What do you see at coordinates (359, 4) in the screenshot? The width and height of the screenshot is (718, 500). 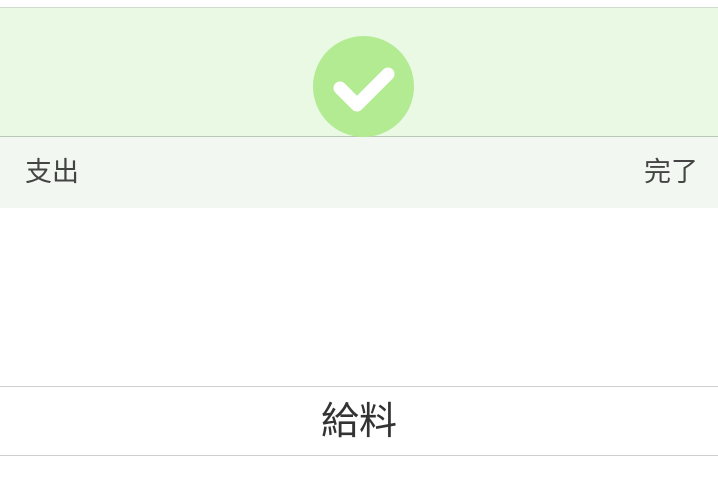 I see `top-strip` at bounding box center [359, 4].